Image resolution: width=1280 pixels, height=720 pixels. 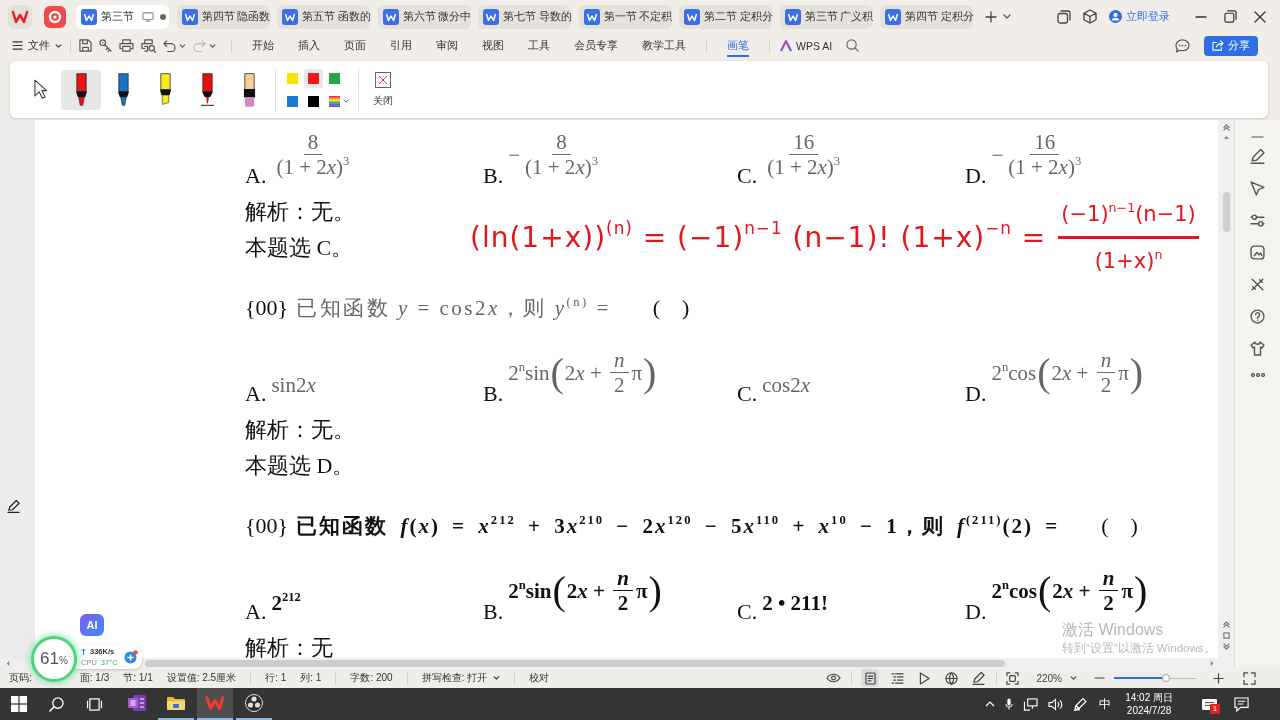 What do you see at coordinates (990, 704) in the screenshot?
I see `chevron-up-icon` at bounding box center [990, 704].